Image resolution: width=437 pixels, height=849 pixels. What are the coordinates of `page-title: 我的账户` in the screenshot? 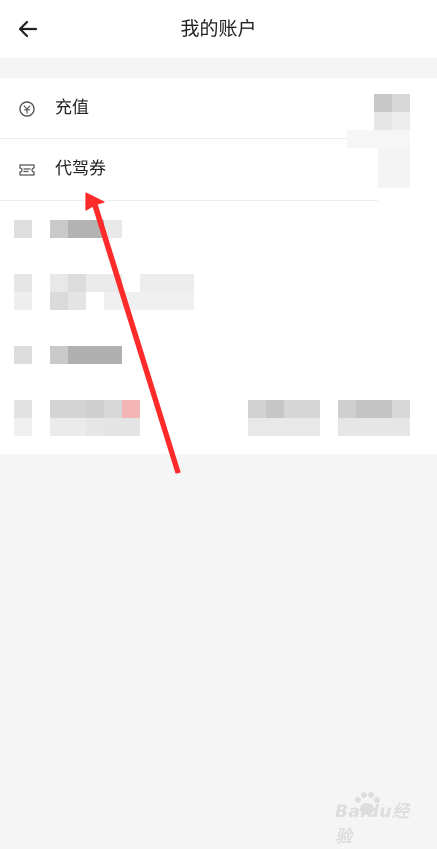 It's located at (218, 29).